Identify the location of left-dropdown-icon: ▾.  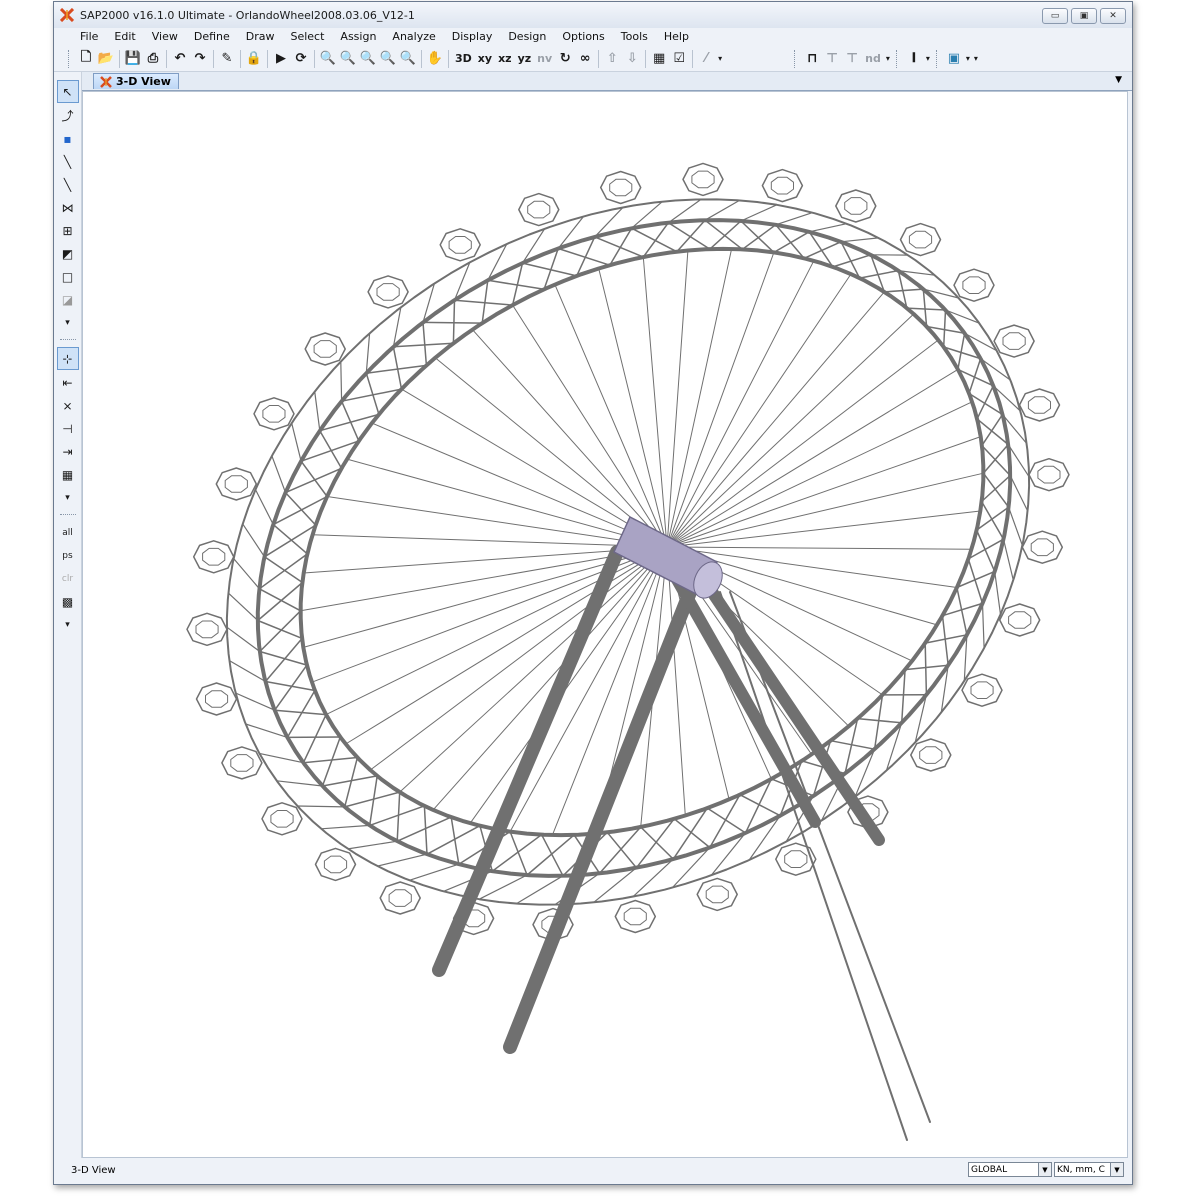
(68, 322).